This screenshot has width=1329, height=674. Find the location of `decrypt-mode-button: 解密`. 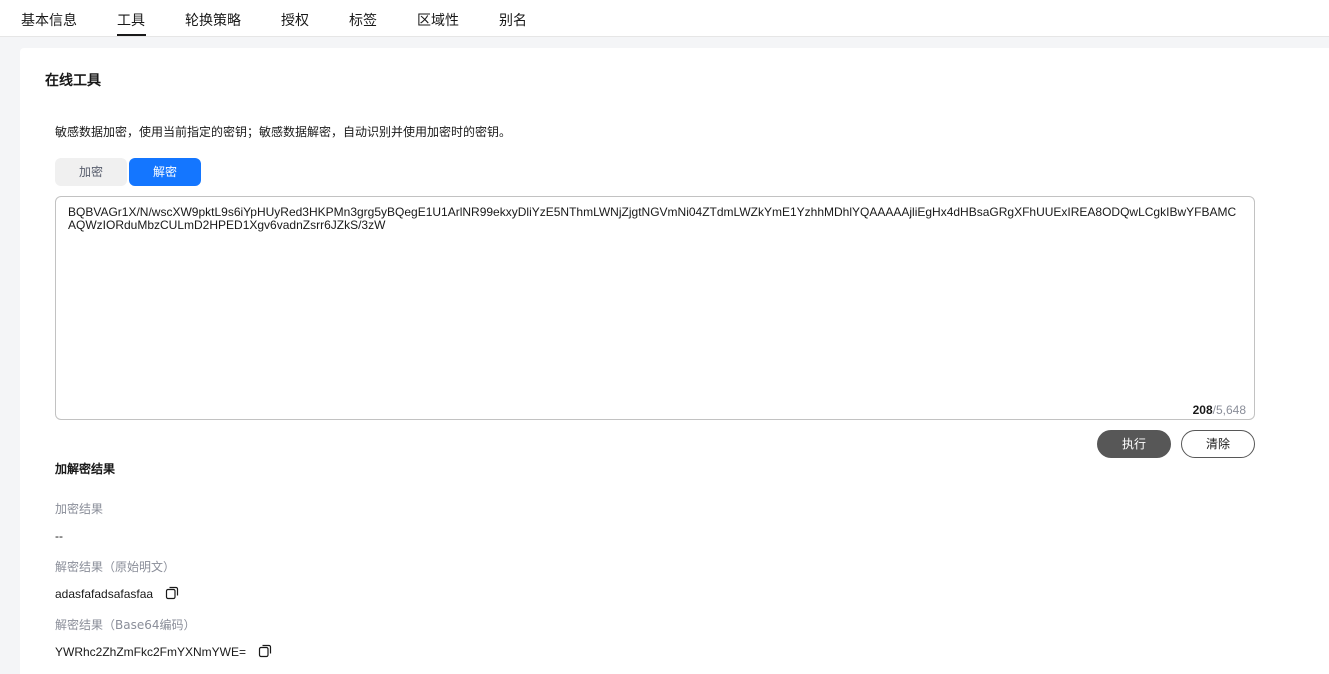

decrypt-mode-button: 解密 is located at coordinates (165, 172).